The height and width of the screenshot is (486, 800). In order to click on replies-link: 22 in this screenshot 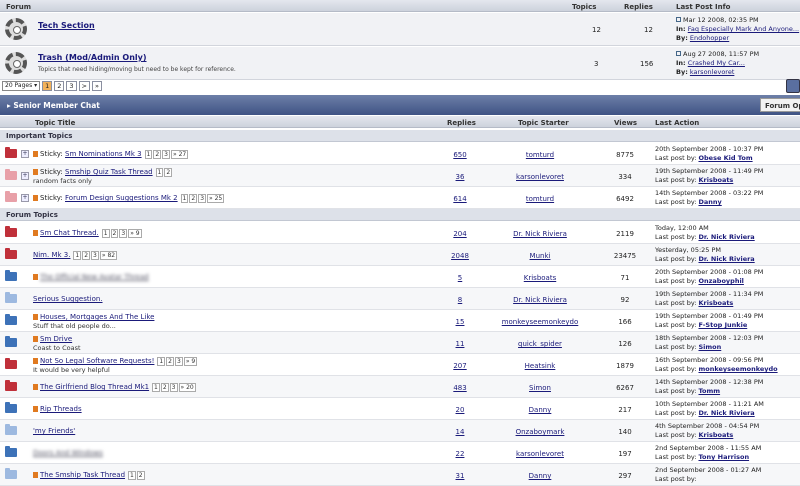, I will do `click(460, 454)`.